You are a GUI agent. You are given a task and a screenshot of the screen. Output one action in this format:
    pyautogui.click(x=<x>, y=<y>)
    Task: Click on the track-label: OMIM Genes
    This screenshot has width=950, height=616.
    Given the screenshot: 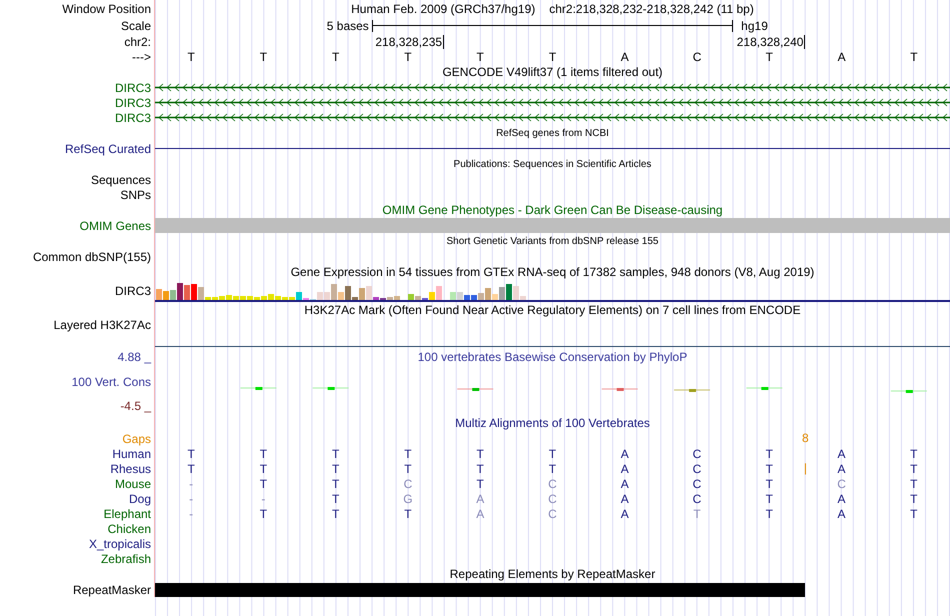 What is the action you would take?
    pyautogui.click(x=115, y=225)
    